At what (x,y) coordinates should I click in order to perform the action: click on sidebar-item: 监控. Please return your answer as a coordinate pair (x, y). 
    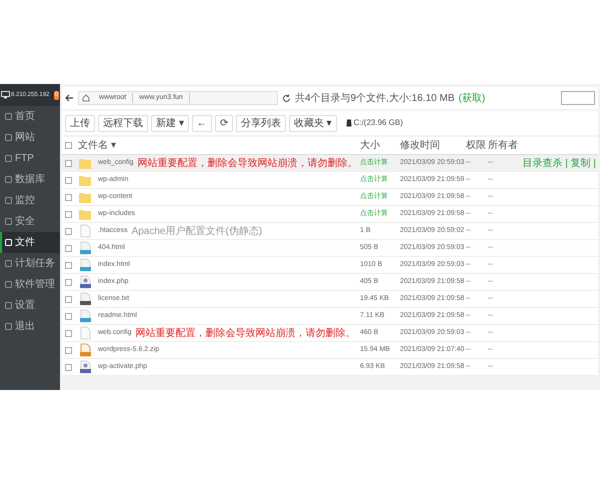
    Looking at the image, I should click on (30, 200).